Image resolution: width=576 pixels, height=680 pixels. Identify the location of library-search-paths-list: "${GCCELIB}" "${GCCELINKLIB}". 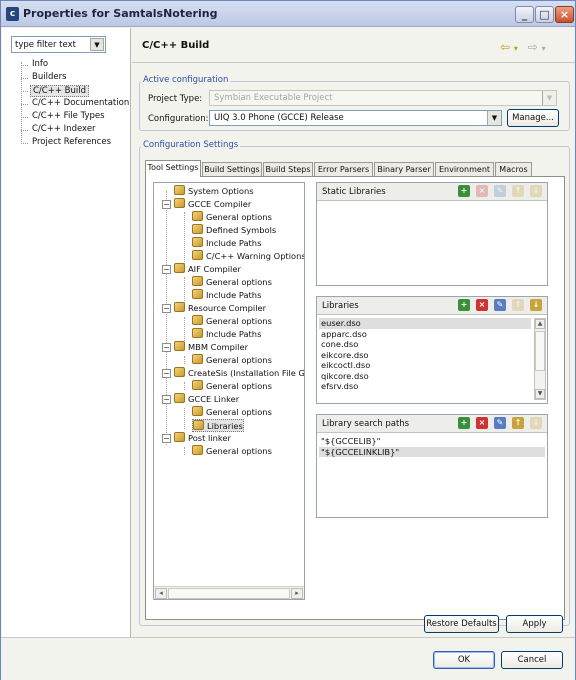
(432, 446).